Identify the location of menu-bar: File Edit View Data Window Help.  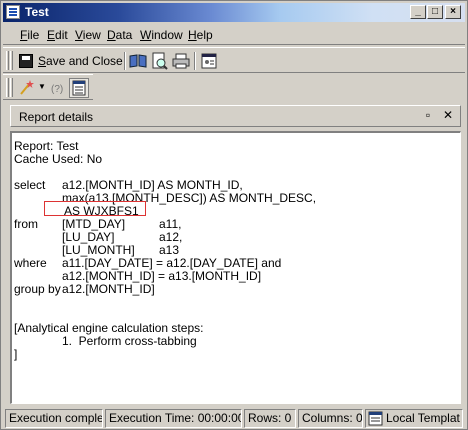
(234, 35).